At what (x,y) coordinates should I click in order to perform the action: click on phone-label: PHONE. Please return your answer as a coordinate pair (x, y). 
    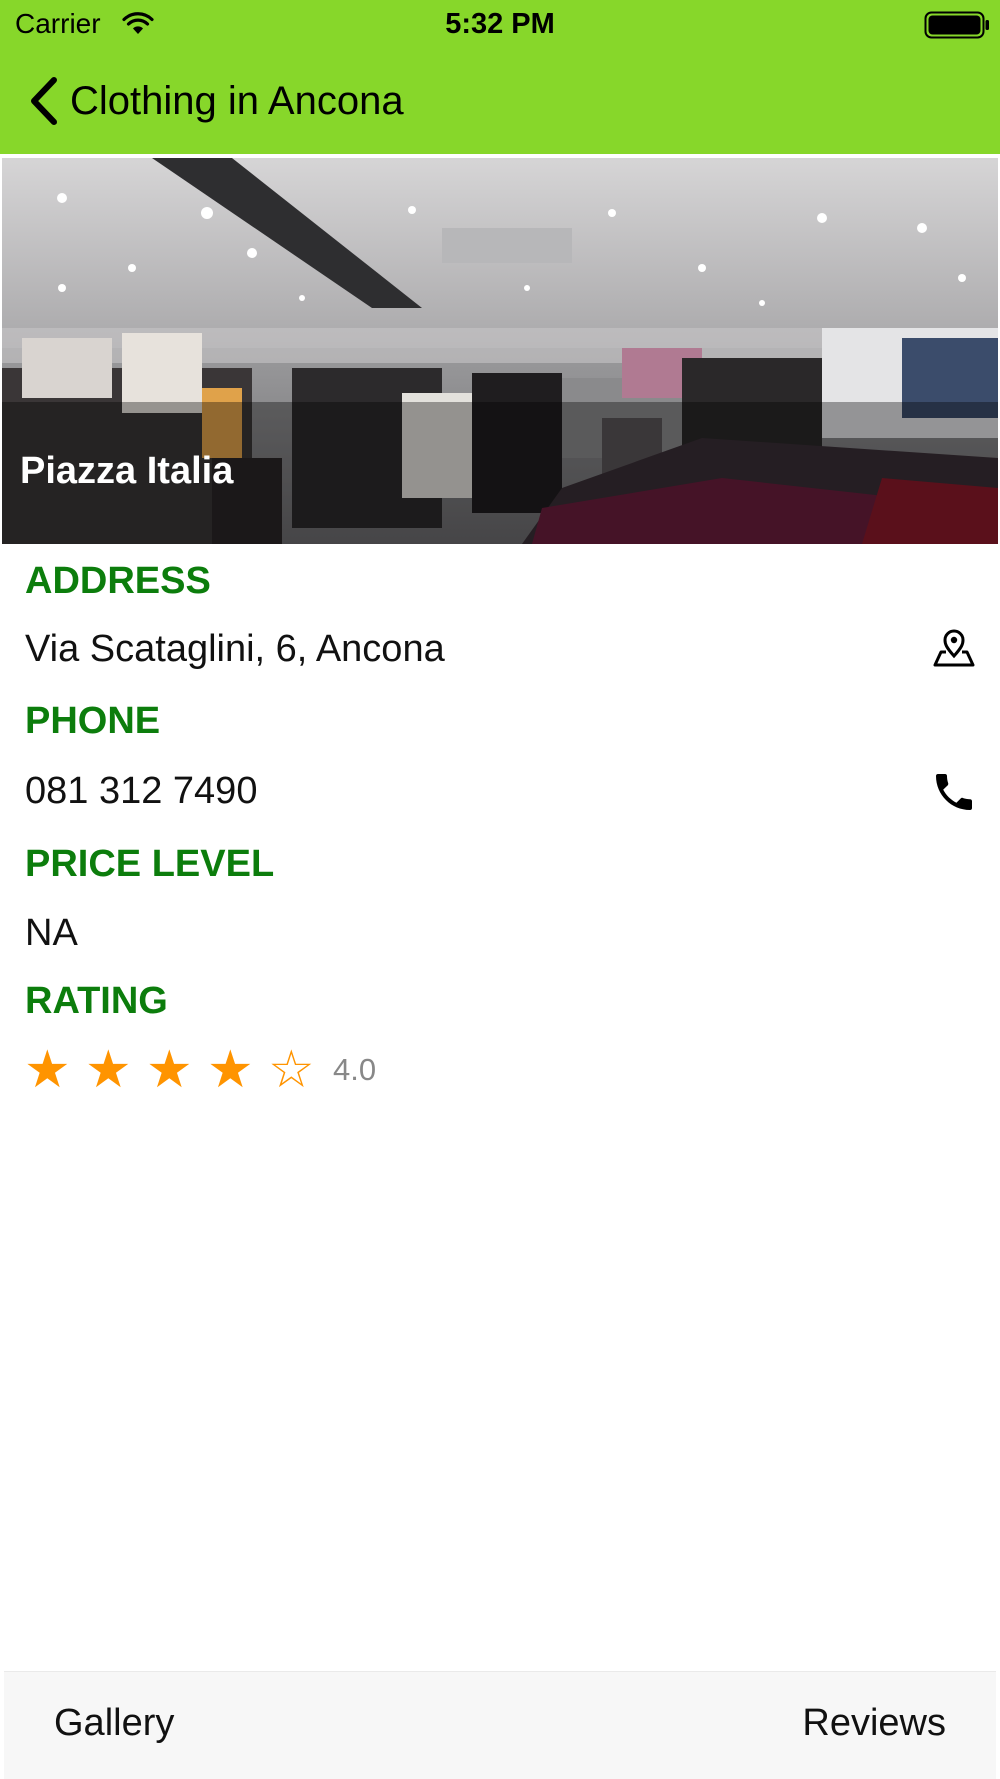
    Looking at the image, I should click on (93, 721).